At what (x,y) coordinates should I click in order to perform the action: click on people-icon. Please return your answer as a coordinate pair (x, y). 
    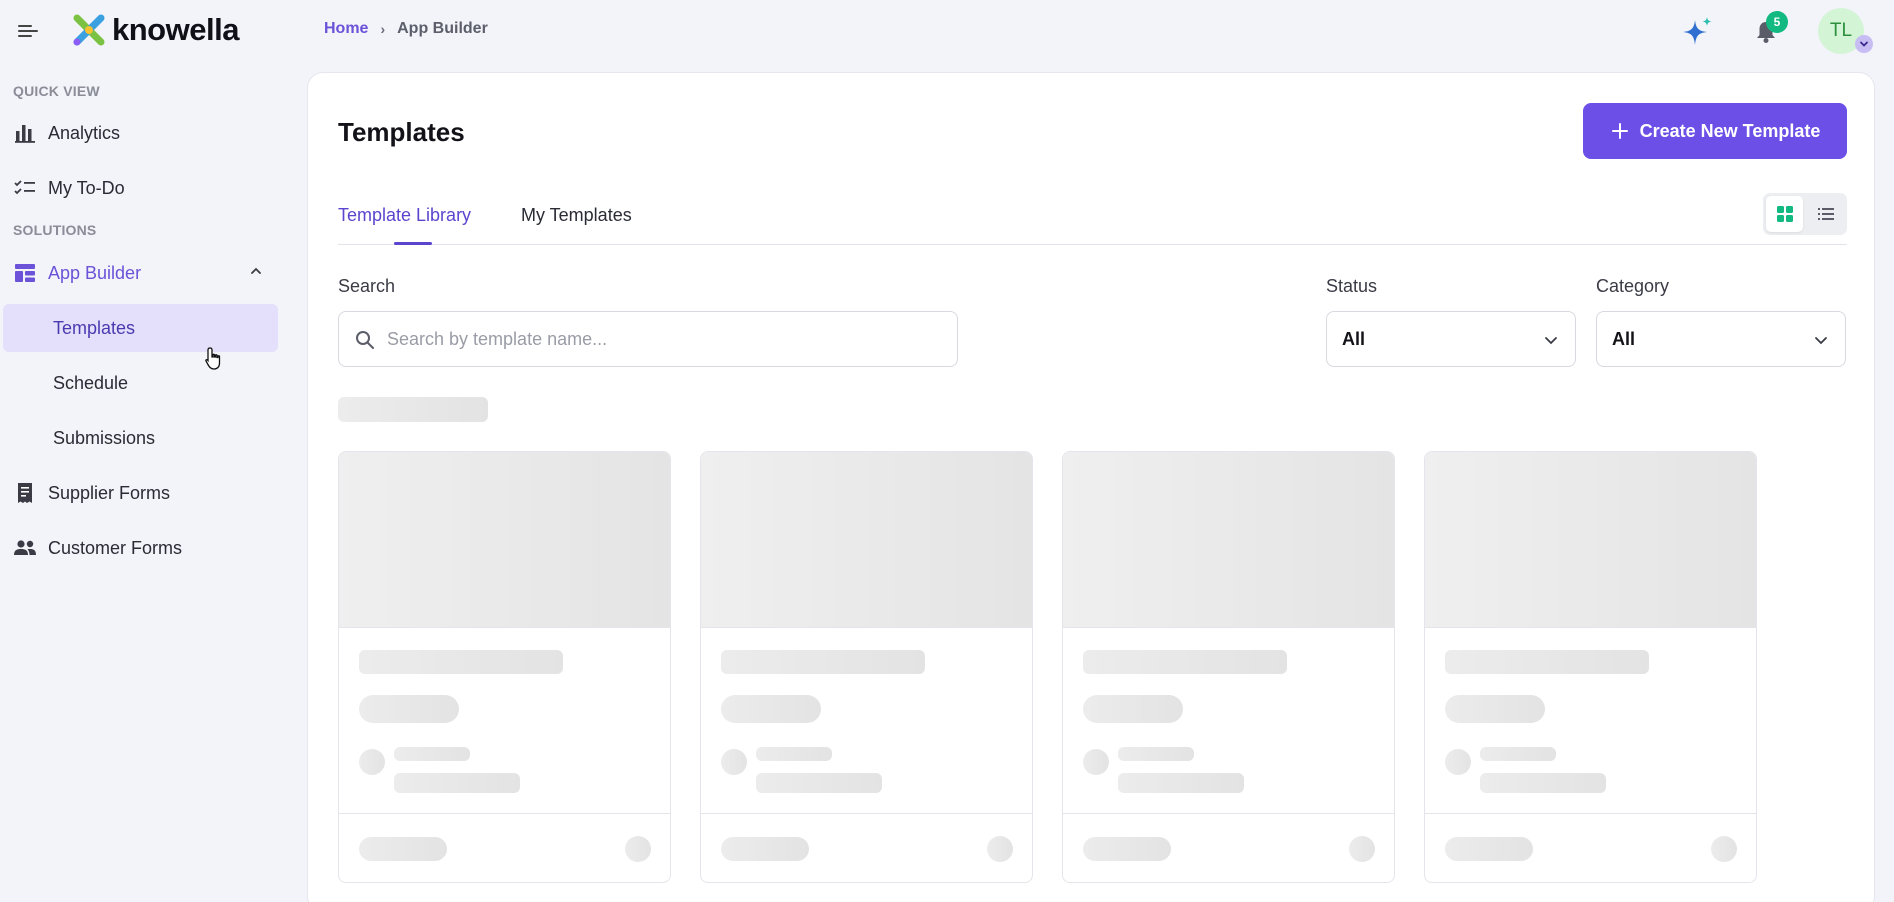
    Looking at the image, I should click on (25, 548).